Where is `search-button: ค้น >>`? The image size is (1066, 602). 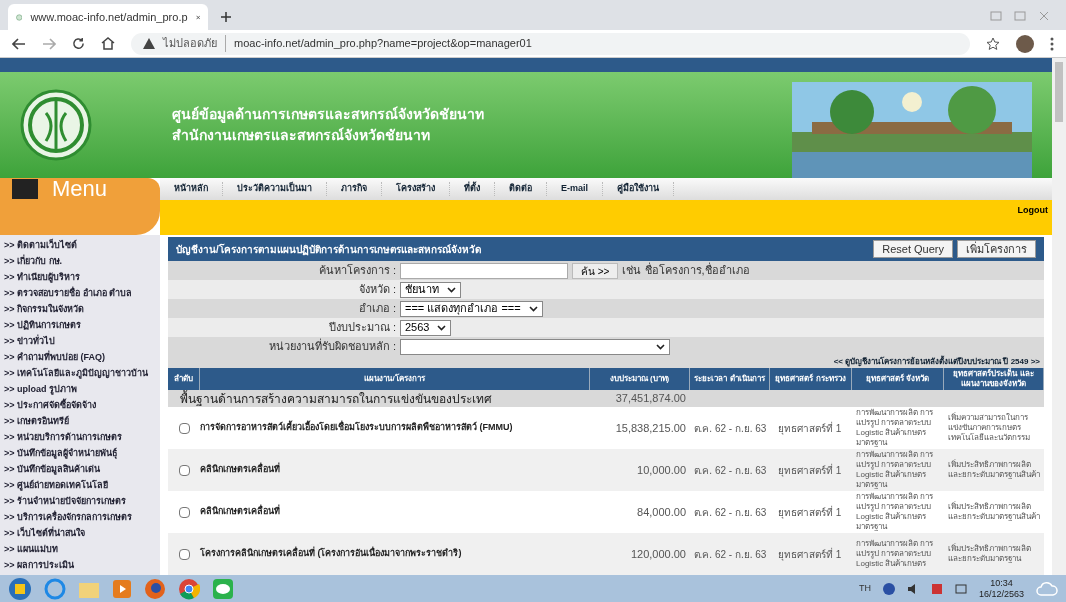
search-button: ค้น >> is located at coordinates (595, 270).